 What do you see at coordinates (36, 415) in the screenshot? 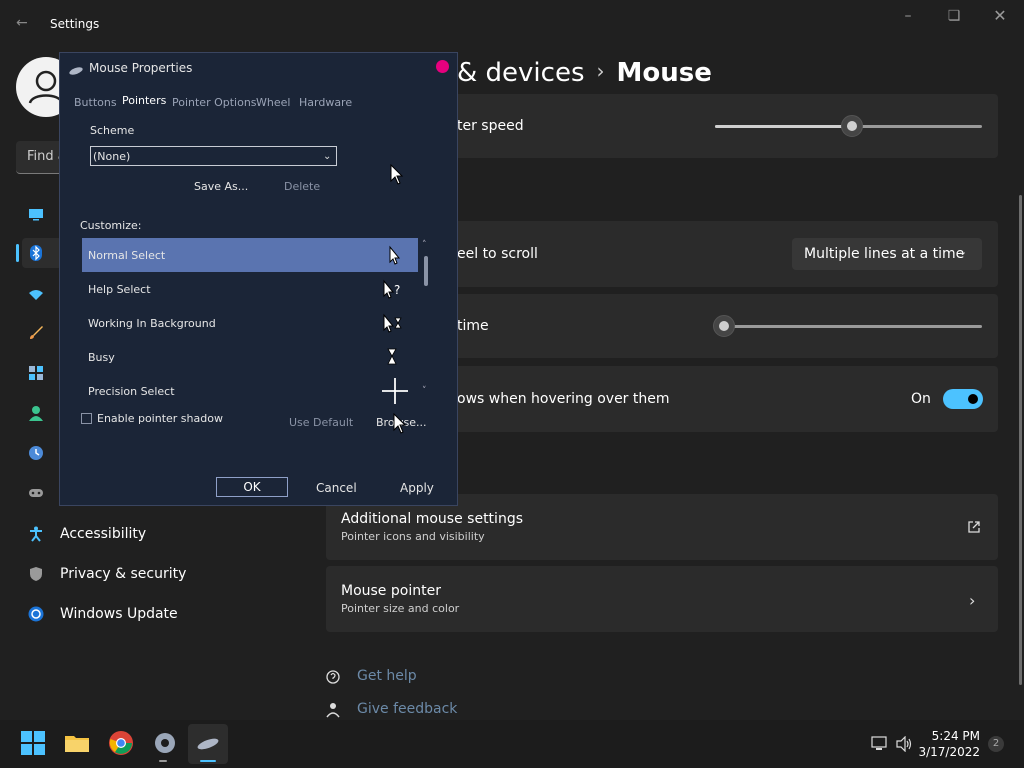
I see `accounts-icon` at bounding box center [36, 415].